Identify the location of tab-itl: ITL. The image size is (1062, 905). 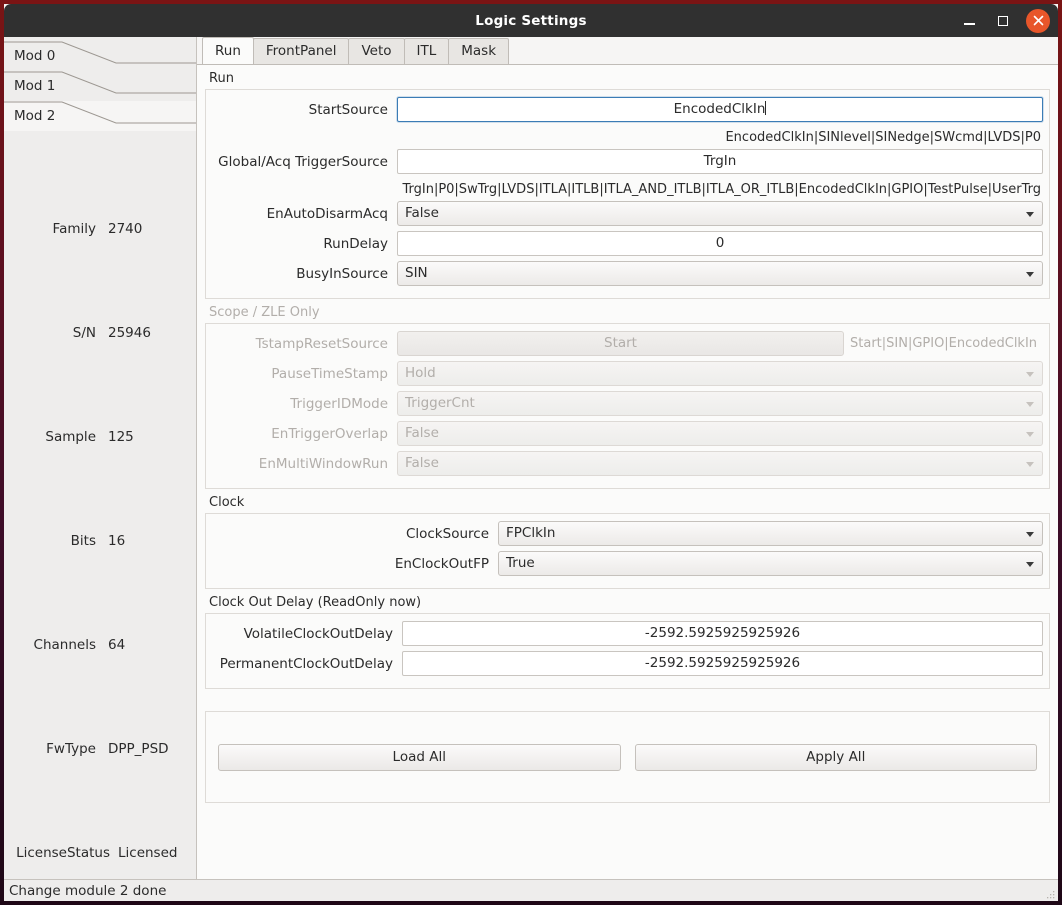
(426, 51).